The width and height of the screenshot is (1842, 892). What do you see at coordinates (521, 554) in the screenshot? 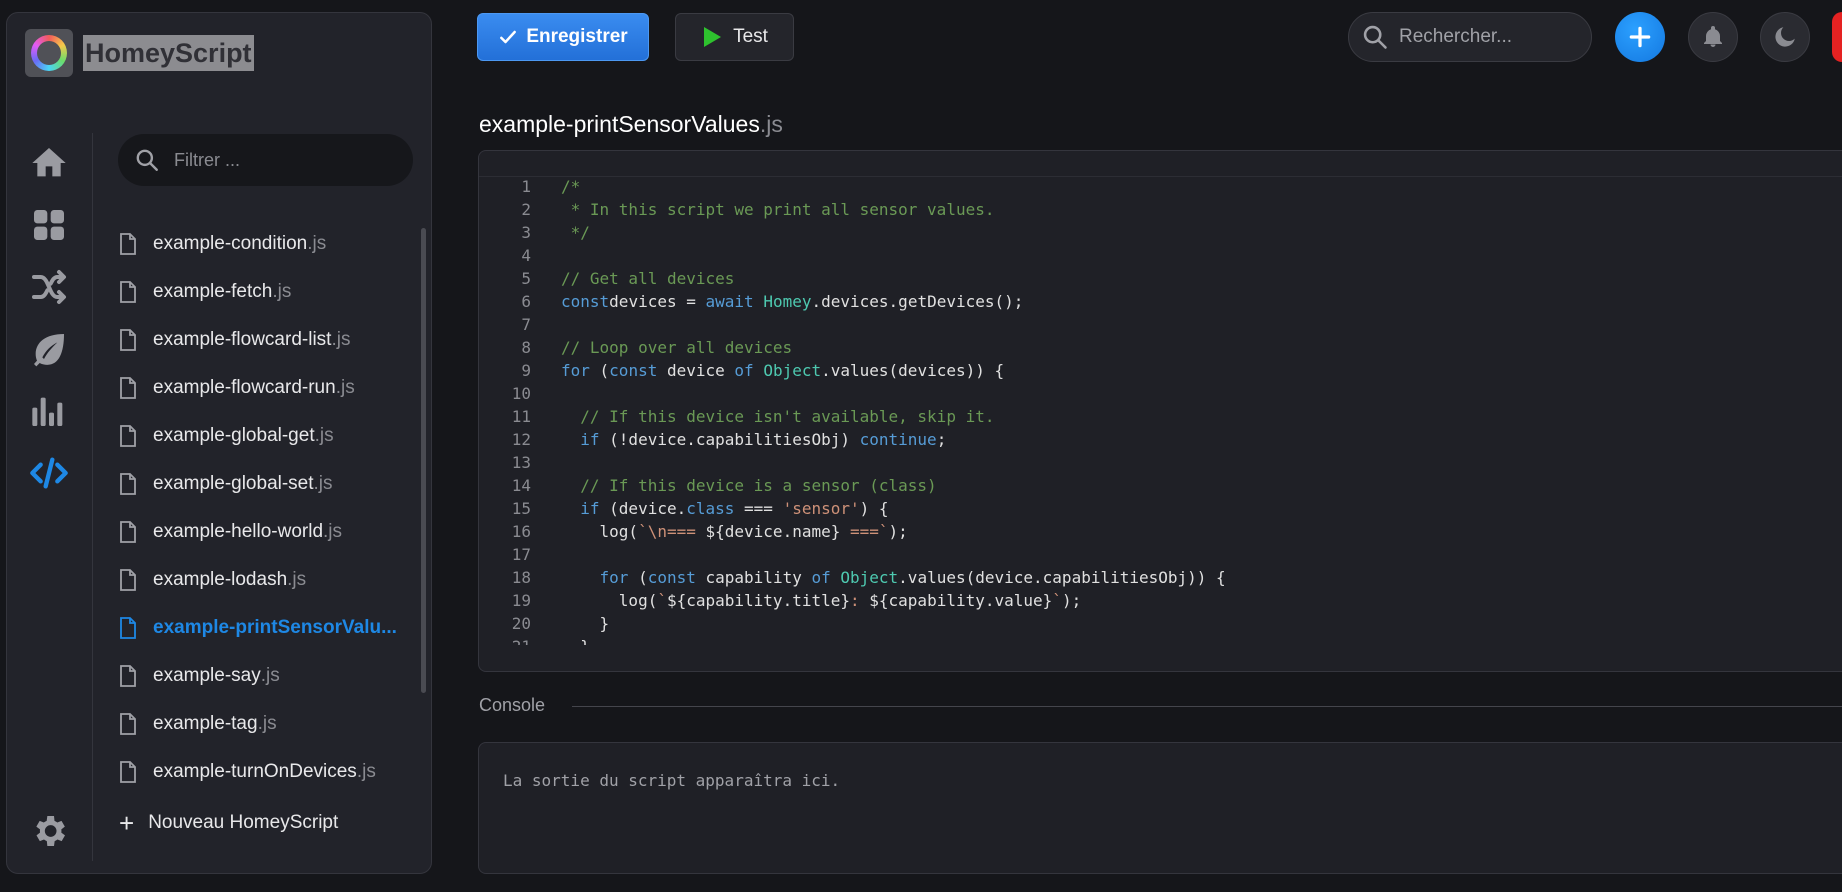
I see `line-number: 17` at bounding box center [521, 554].